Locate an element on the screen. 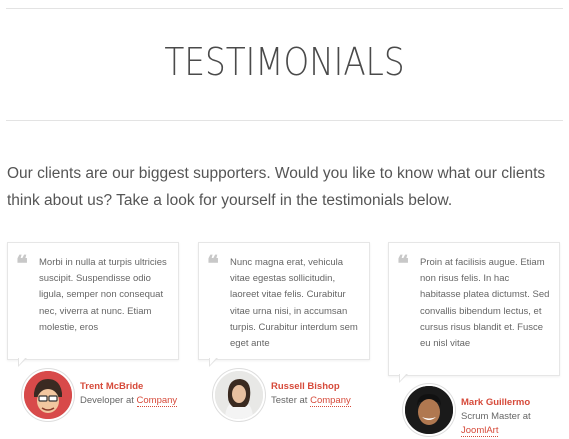 The image size is (569, 439). man-photo-avatar-icon is located at coordinates (429, 410).